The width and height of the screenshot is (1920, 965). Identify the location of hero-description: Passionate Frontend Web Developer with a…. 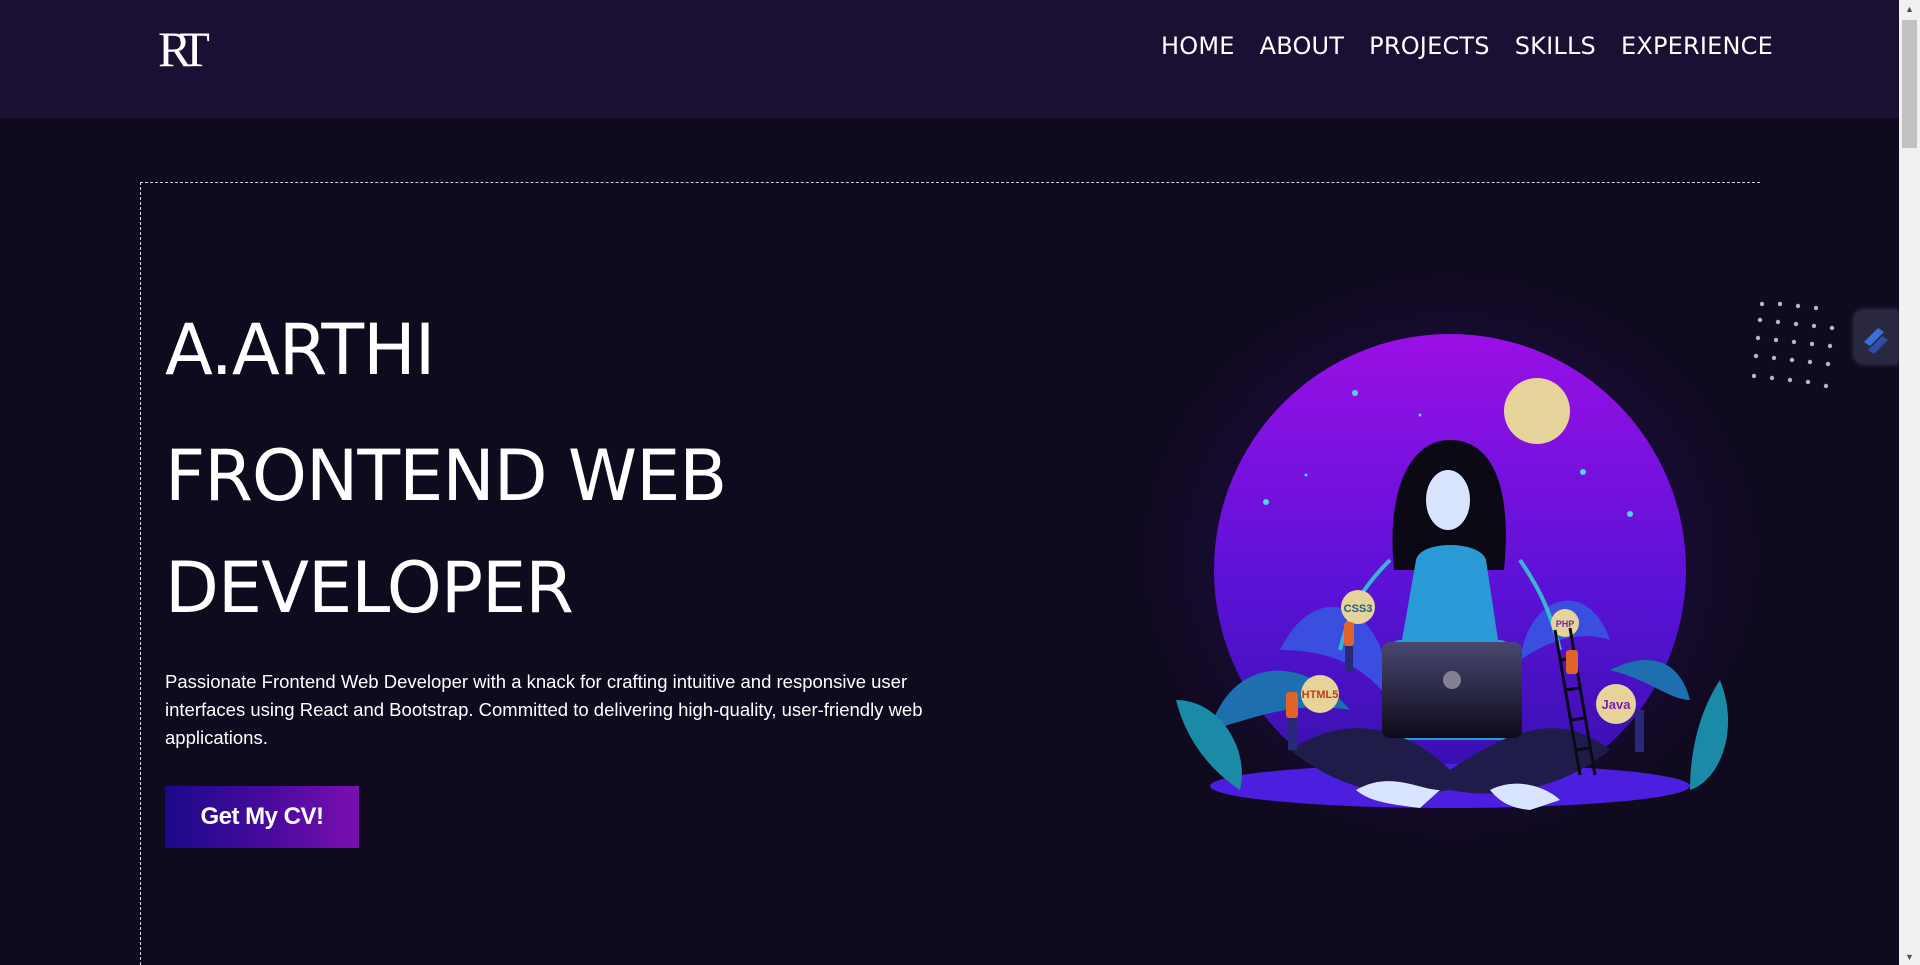
(544, 709).